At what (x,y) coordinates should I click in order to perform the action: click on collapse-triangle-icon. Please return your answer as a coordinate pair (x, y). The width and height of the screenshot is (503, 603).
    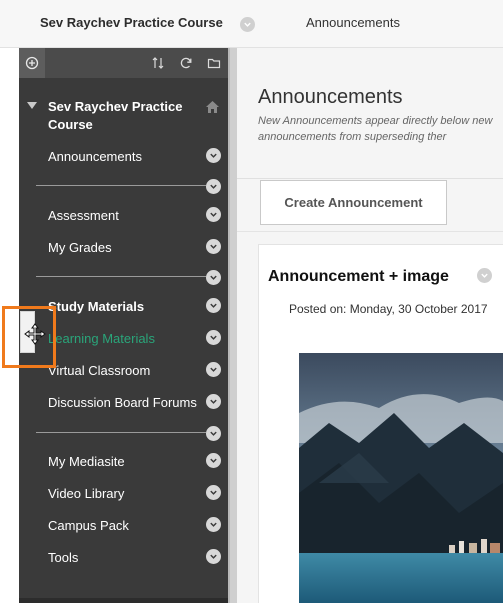
    Looking at the image, I should click on (32, 106).